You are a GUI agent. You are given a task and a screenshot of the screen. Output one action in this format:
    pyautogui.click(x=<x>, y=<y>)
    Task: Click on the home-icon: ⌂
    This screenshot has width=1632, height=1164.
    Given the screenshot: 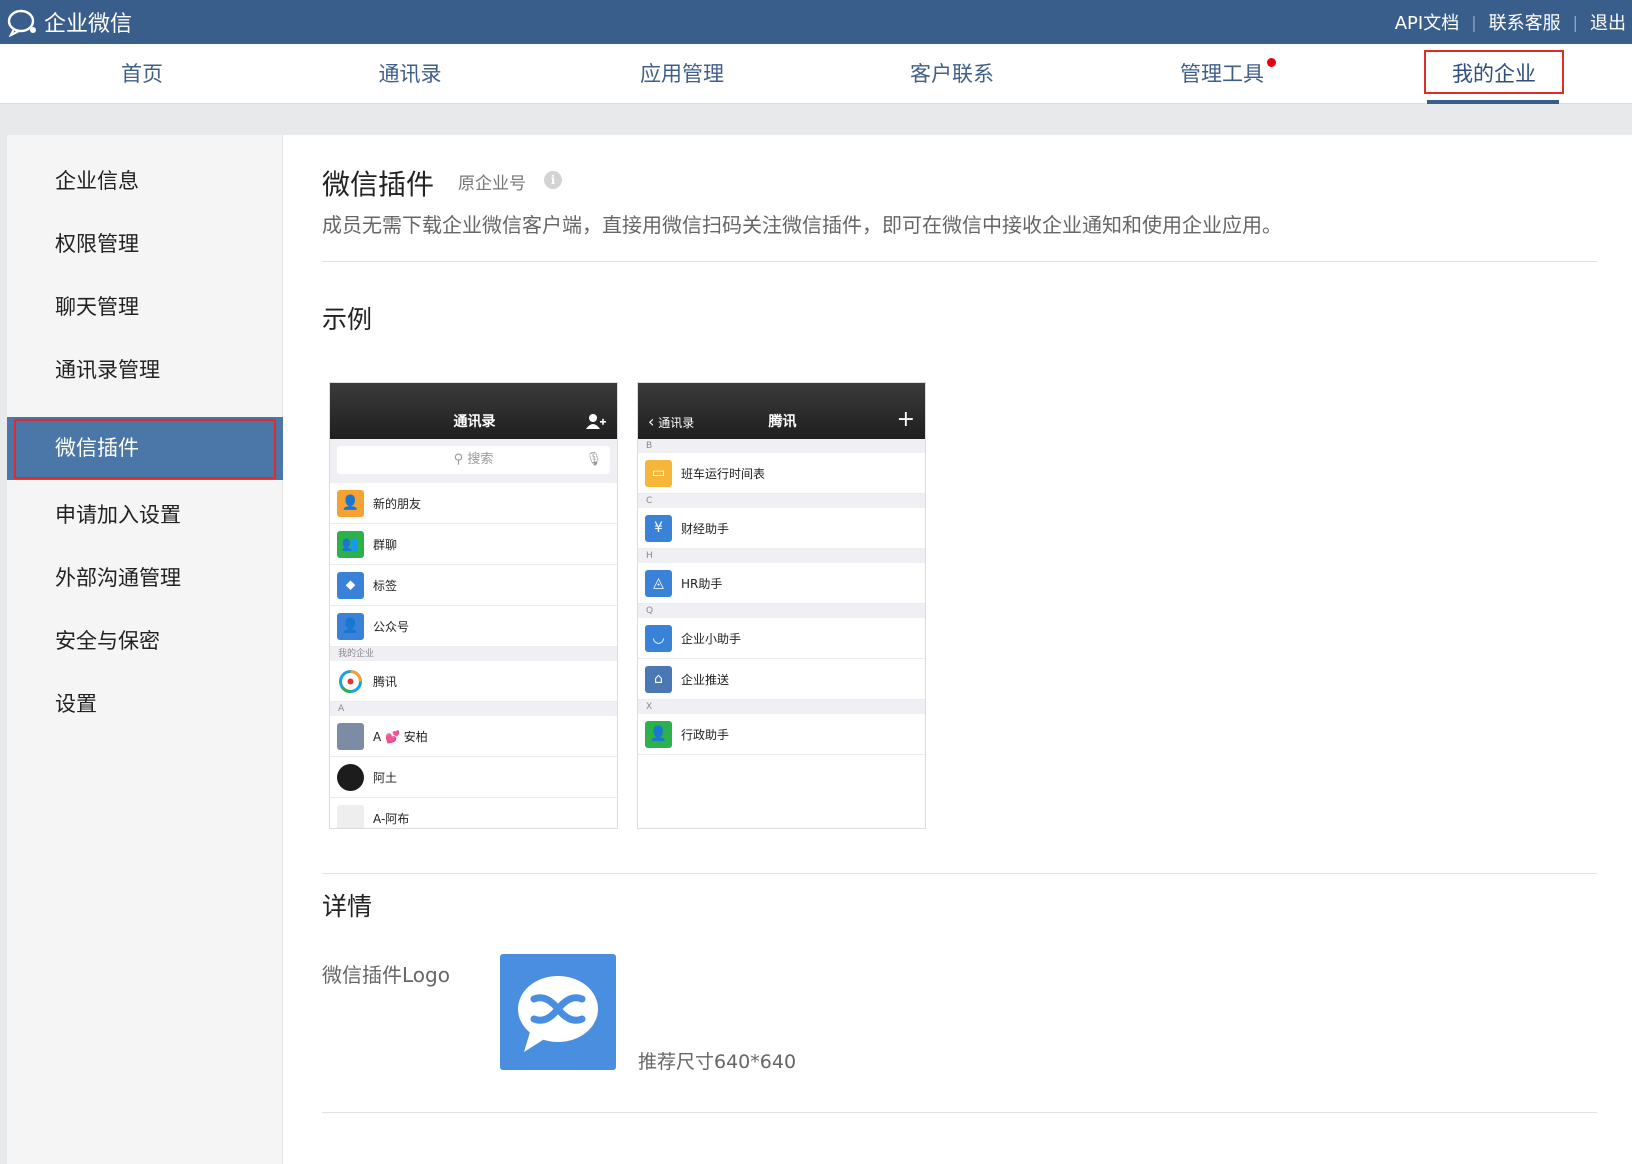 What is the action you would take?
    pyautogui.click(x=658, y=679)
    